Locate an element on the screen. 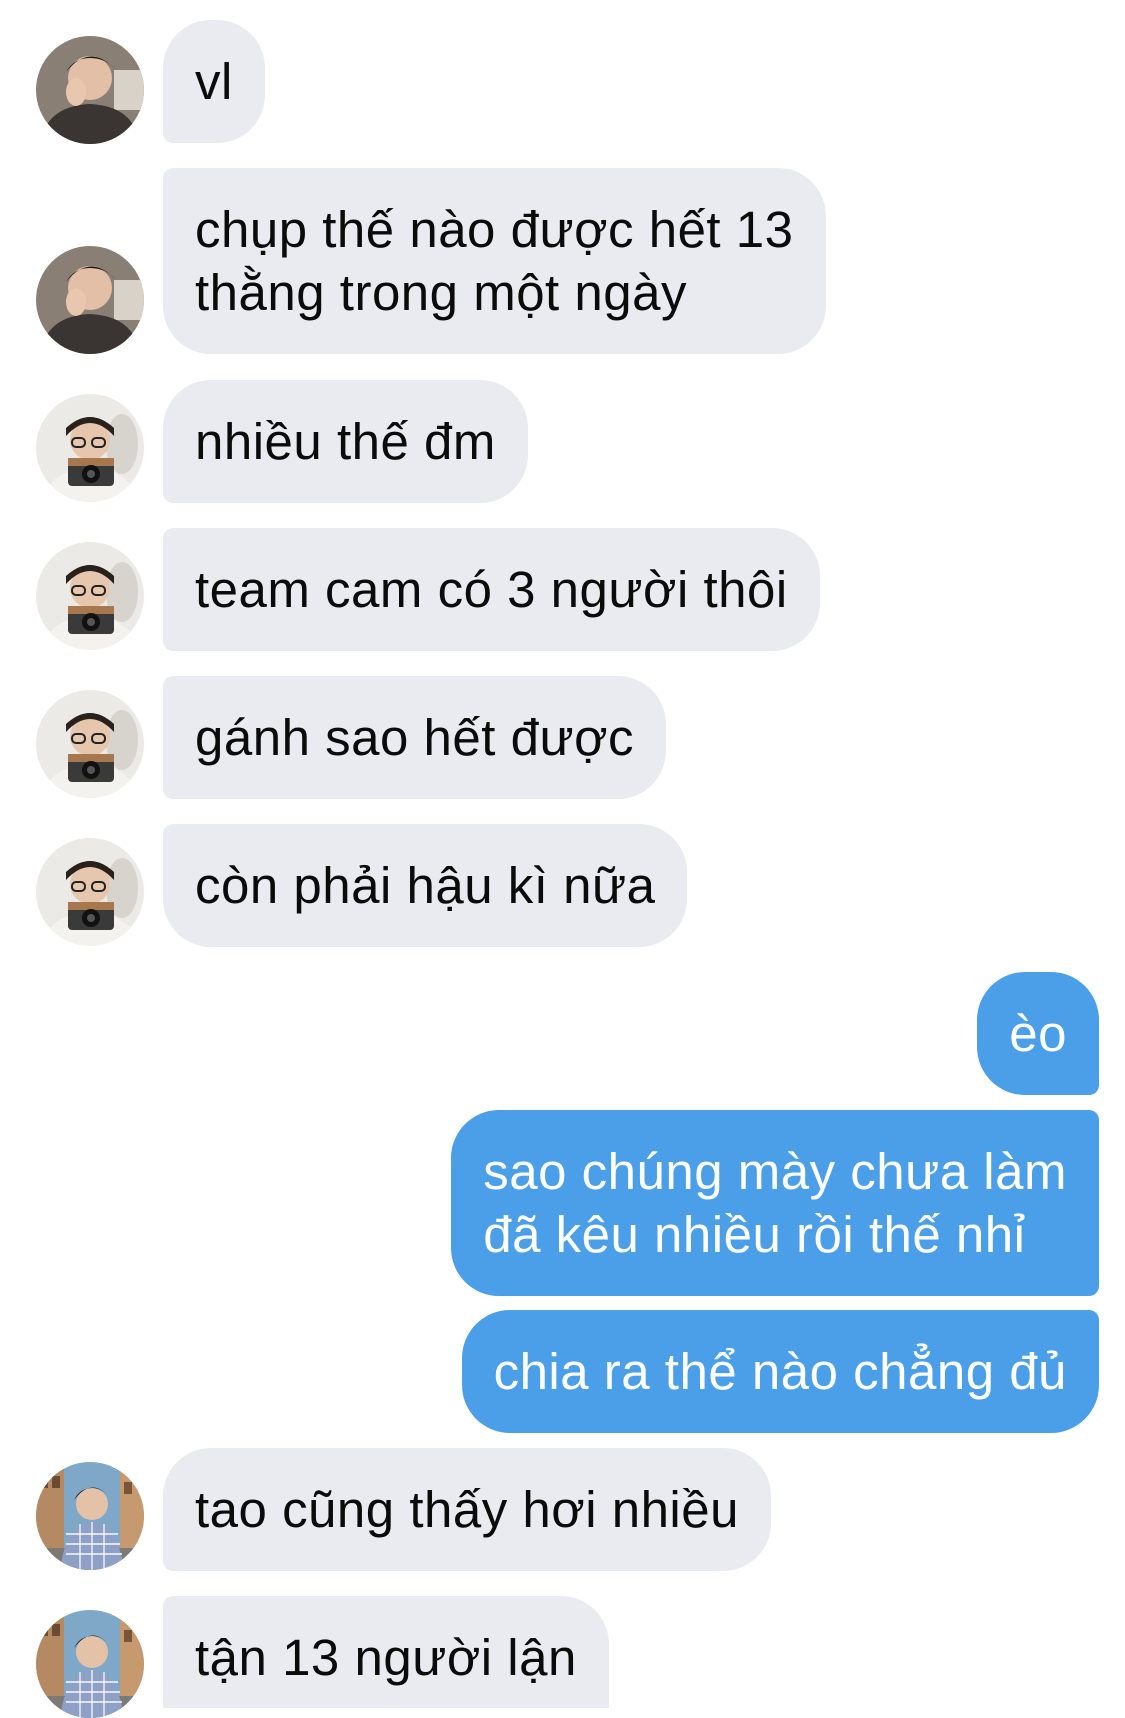 Image resolution: width=1125 pixels, height=1718 pixels. message-text: gánh sao hết được is located at coordinates (415, 737).